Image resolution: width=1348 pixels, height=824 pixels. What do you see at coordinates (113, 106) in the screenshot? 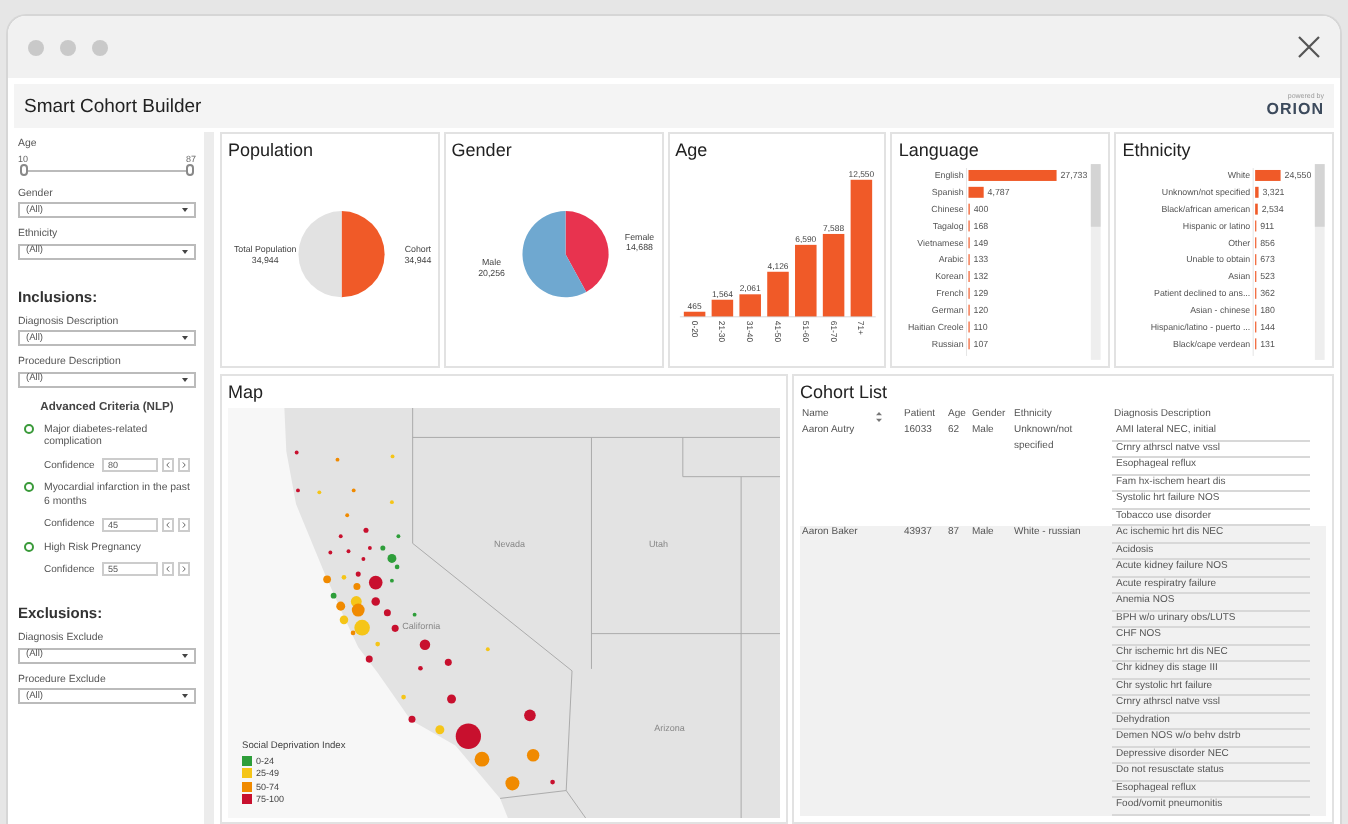
I see `app-title: Smart Cohort Builder` at bounding box center [113, 106].